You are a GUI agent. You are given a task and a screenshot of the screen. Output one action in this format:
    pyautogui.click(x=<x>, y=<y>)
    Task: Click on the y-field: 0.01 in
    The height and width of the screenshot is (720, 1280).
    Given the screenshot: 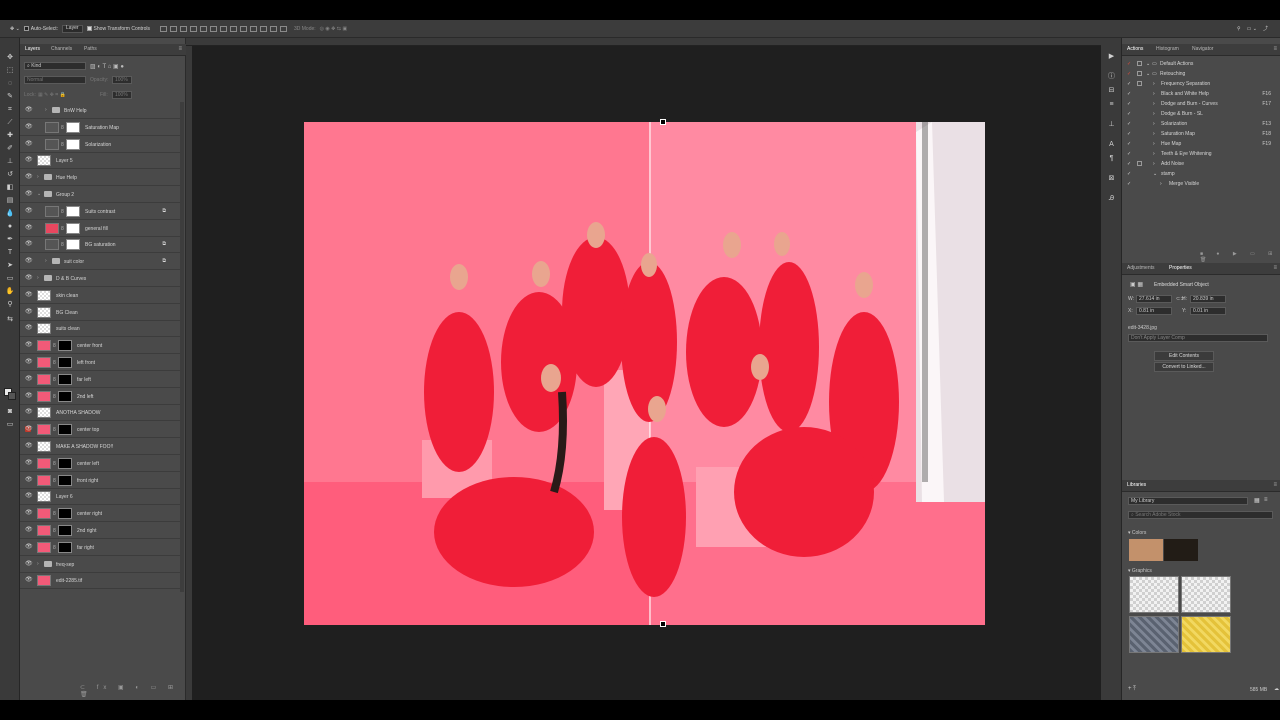 What is the action you would take?
    pyautogui.click(x=1208, y=311)
    